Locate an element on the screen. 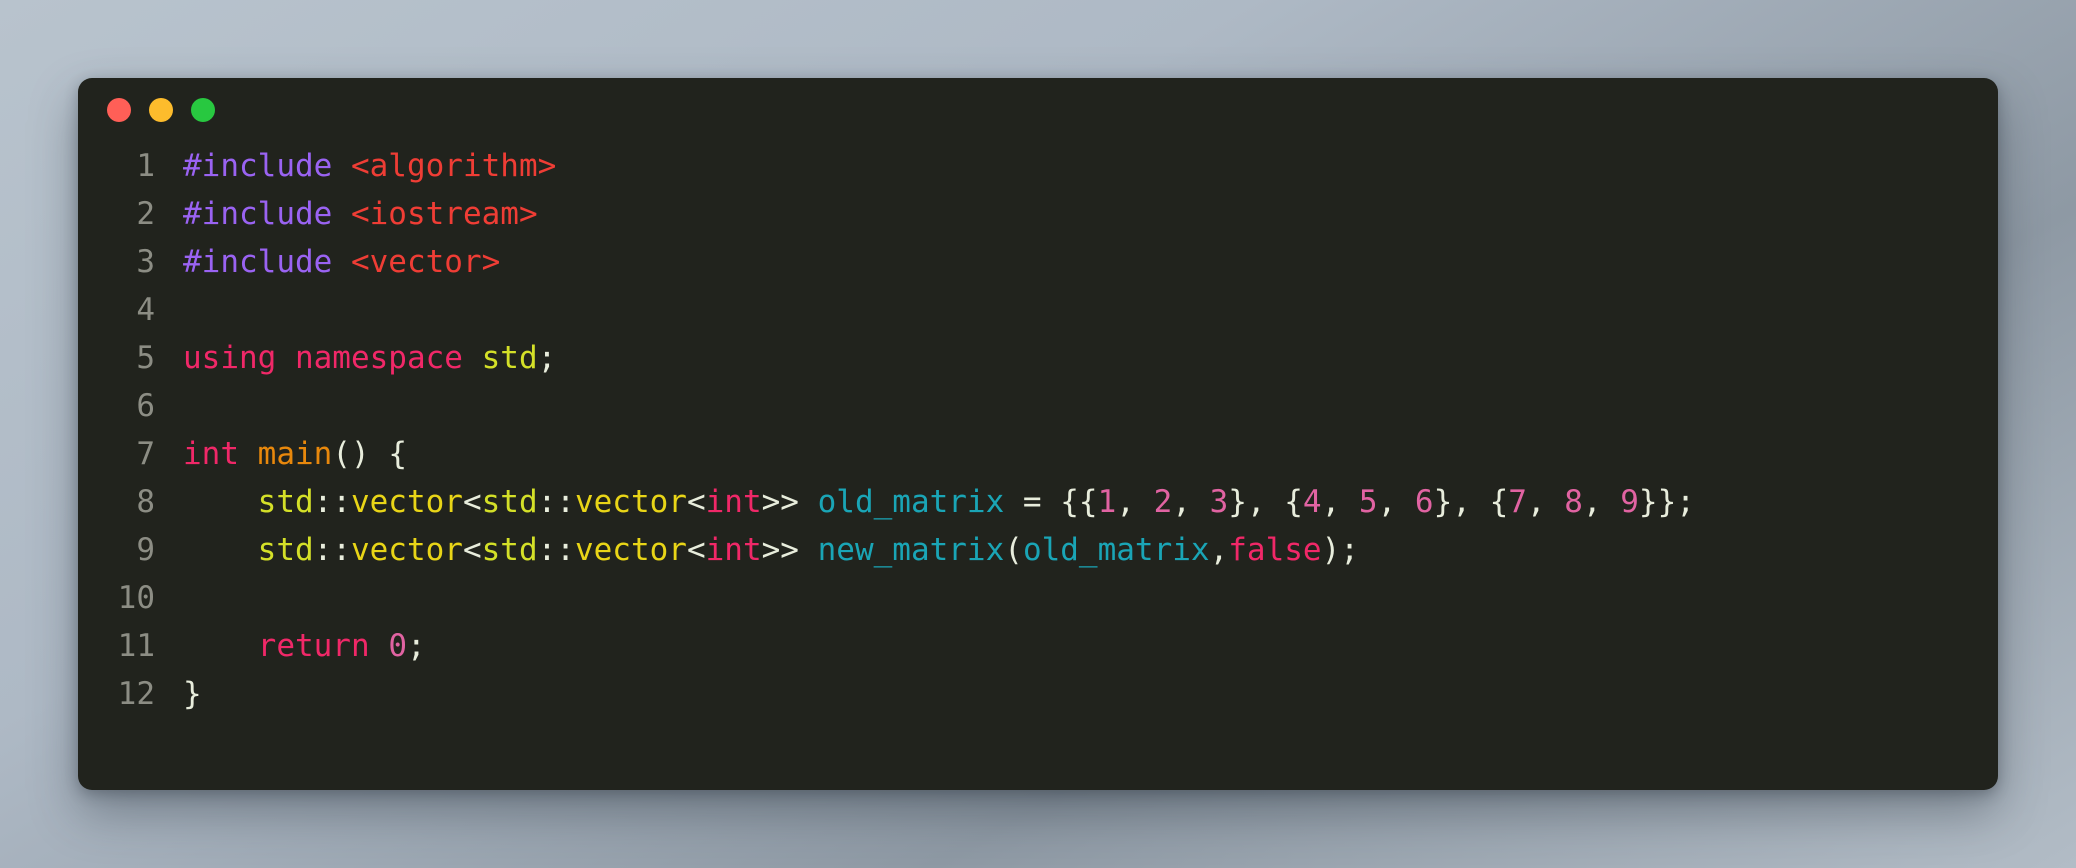 The image size is (2076, 868). code-text: #include <vector> is located at coordinates (327, 262).